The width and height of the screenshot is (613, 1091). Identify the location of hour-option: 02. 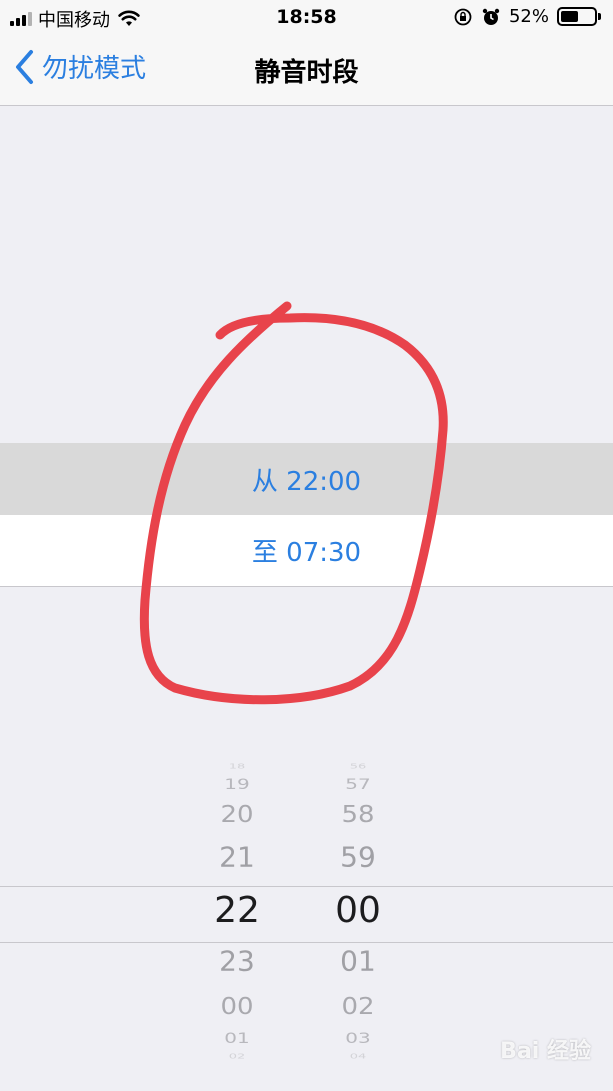
(237, 1056).